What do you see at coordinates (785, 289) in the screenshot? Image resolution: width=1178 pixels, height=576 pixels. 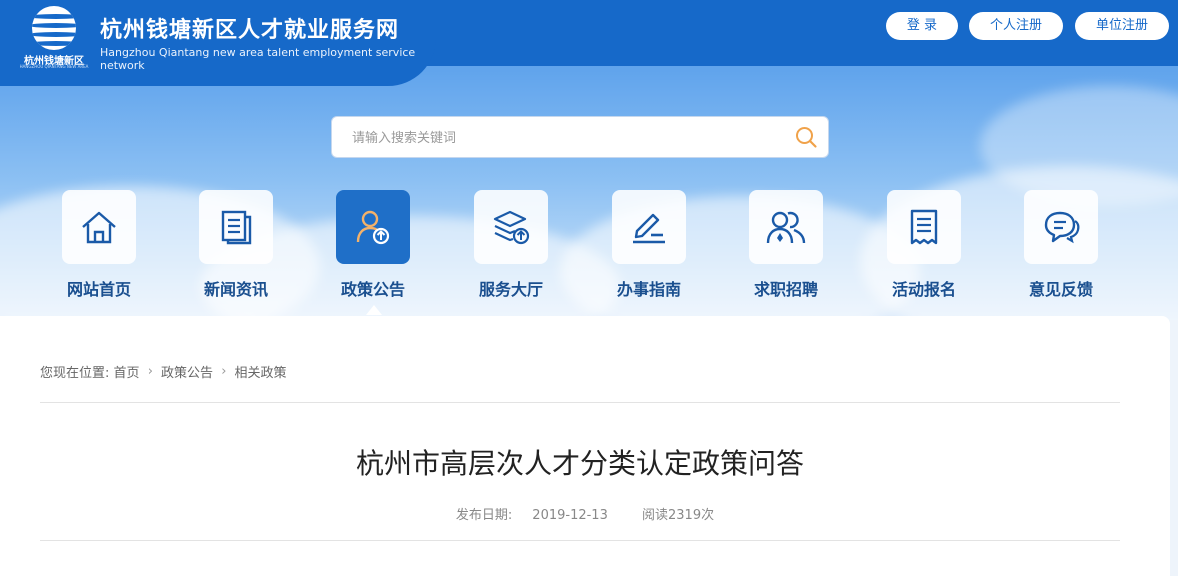 I see `nav-label: 求职招聘` at bounding box center [785, 289].